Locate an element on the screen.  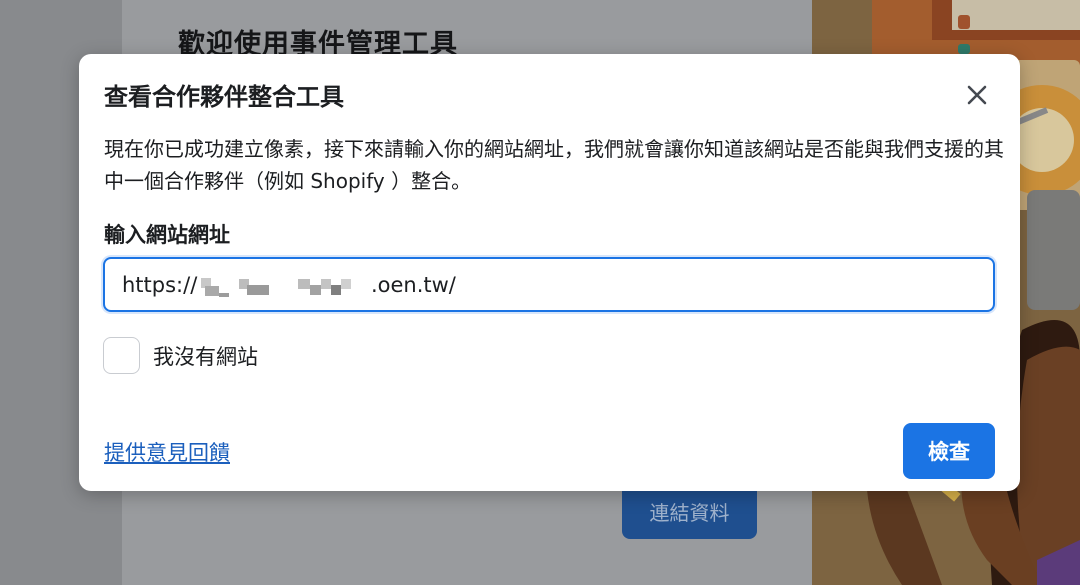
no-website-checkbox-label: 我沒有網站 is located at coordinates (205, 356).